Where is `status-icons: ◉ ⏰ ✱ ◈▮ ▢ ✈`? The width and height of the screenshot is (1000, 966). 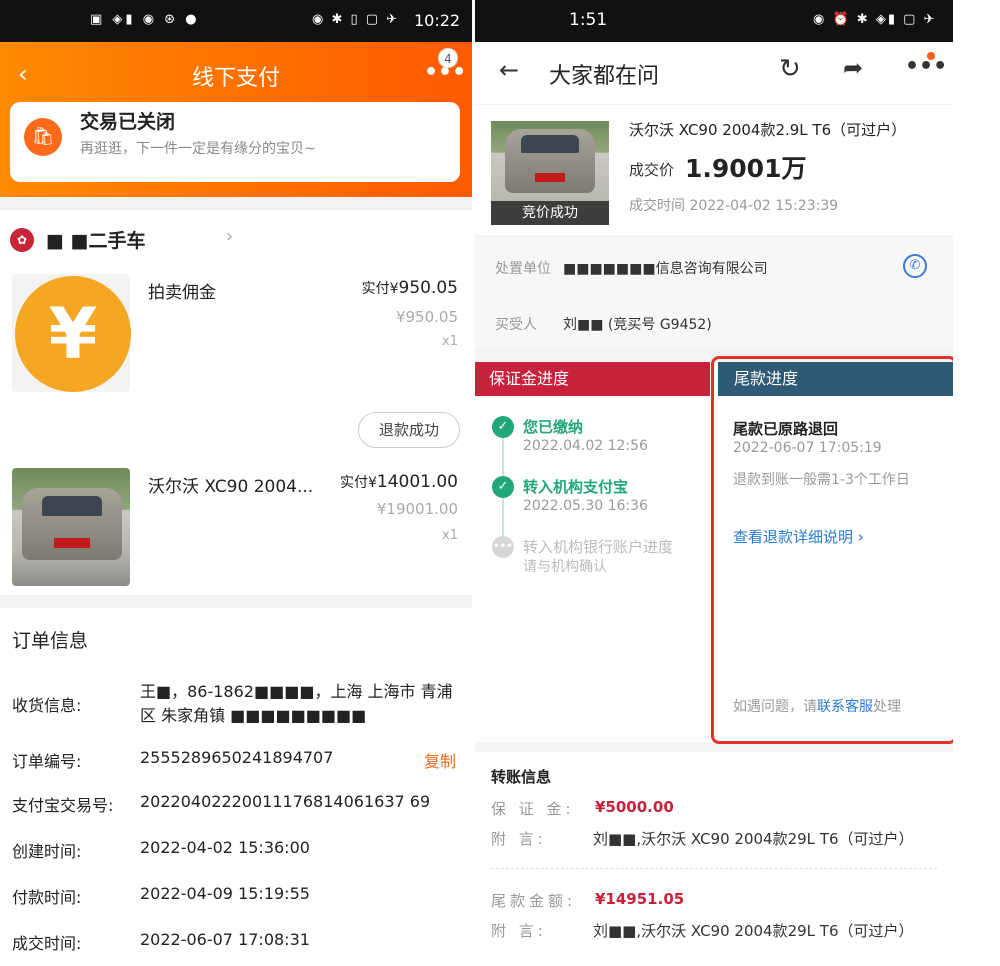
status-icons: ◉ ⏰ ✱ ◈▮ ▢ ✈ is located at coordinates (875, 19).